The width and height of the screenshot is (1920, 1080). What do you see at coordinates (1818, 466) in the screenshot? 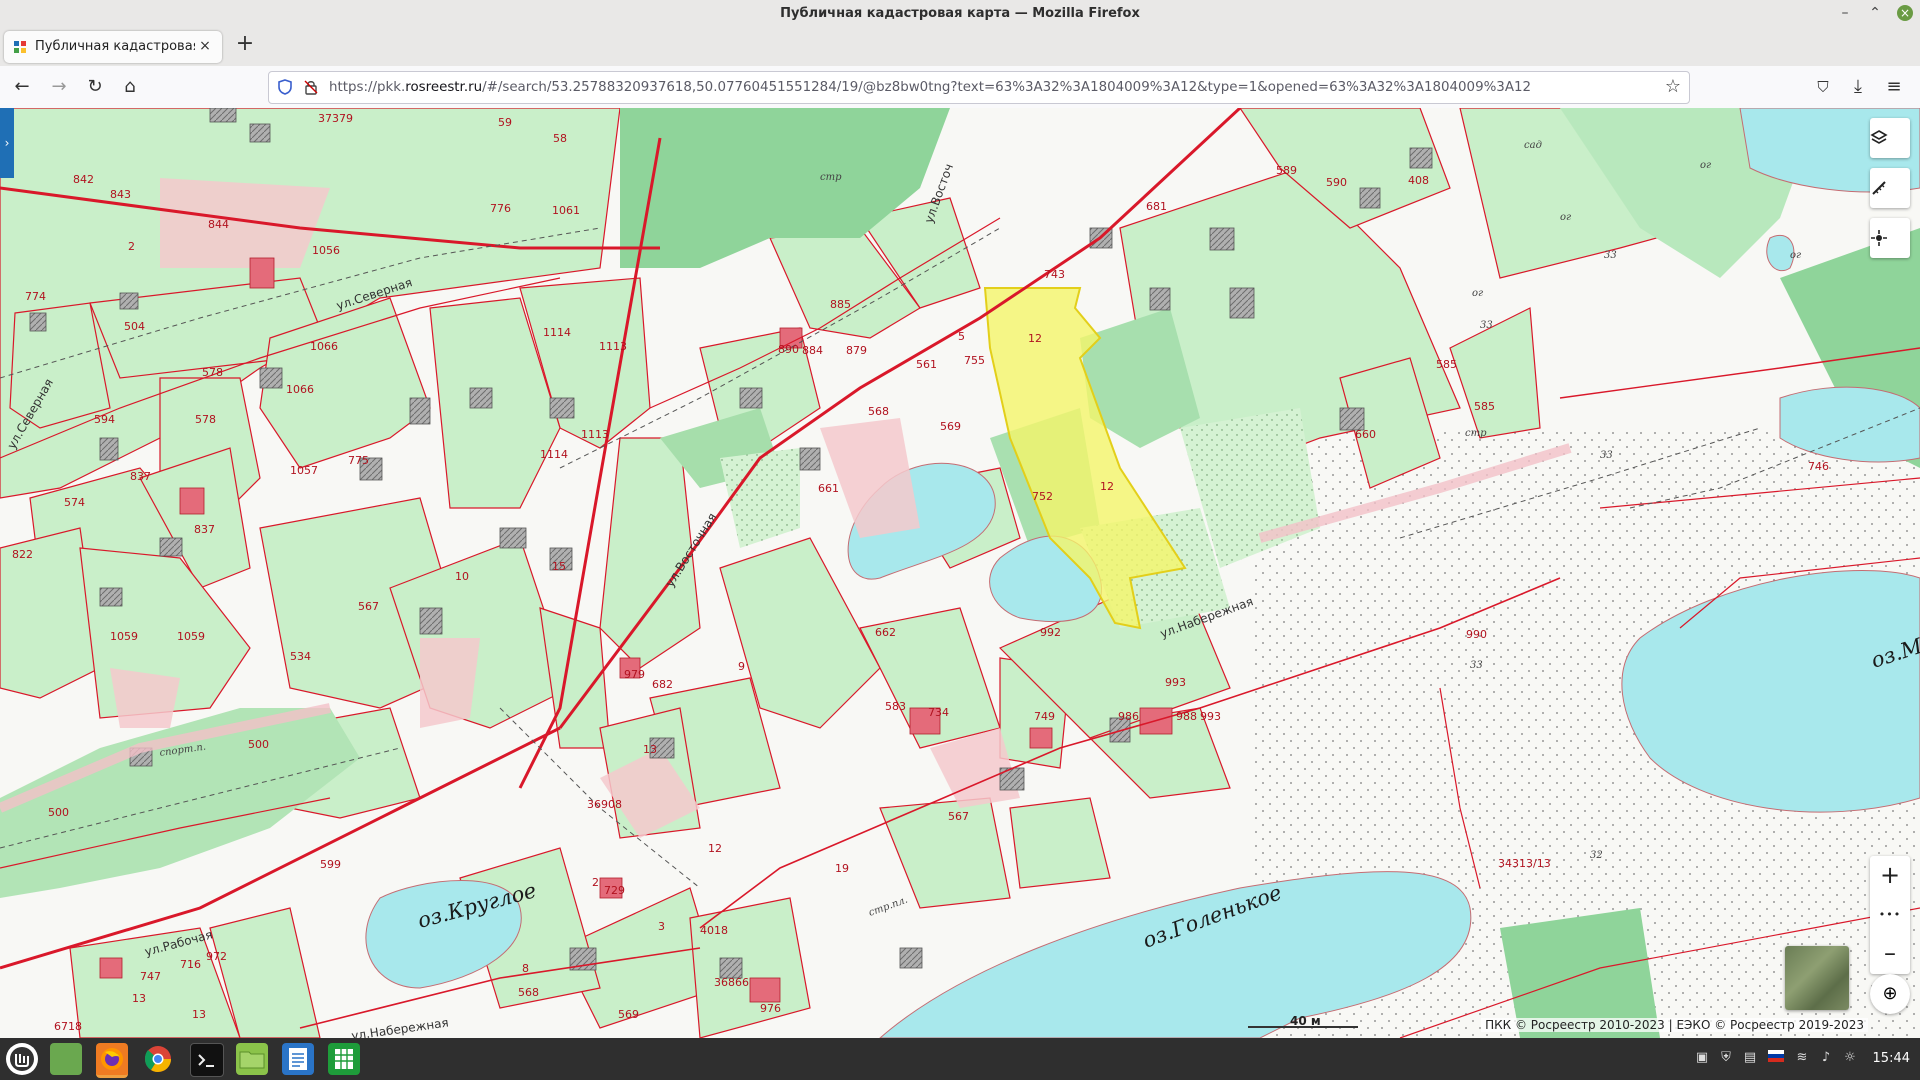
I see `svg-text: 746` at bounding box center [1818, 466].